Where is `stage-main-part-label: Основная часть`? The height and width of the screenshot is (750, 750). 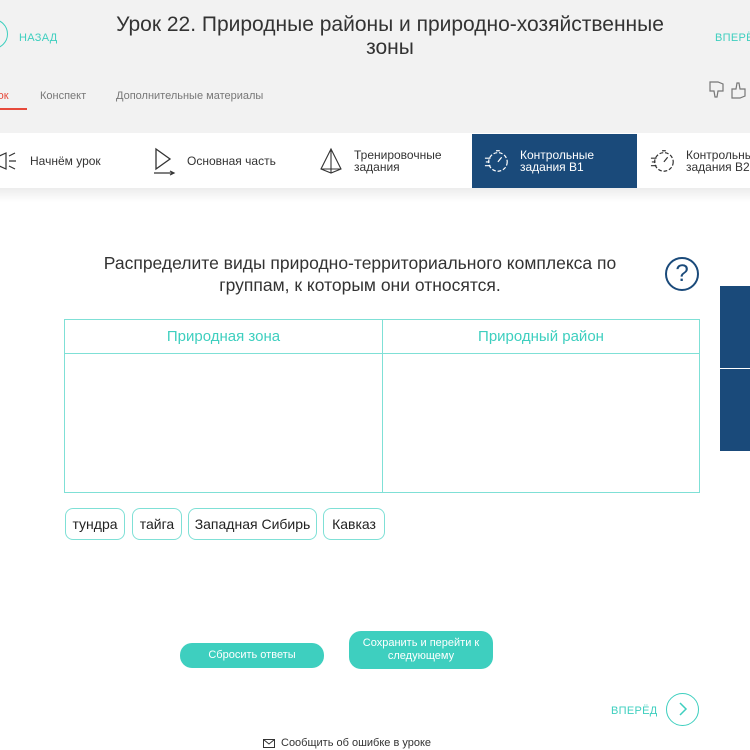 stage-main-part-label: Основная часть is located at coordinates (231, 161).